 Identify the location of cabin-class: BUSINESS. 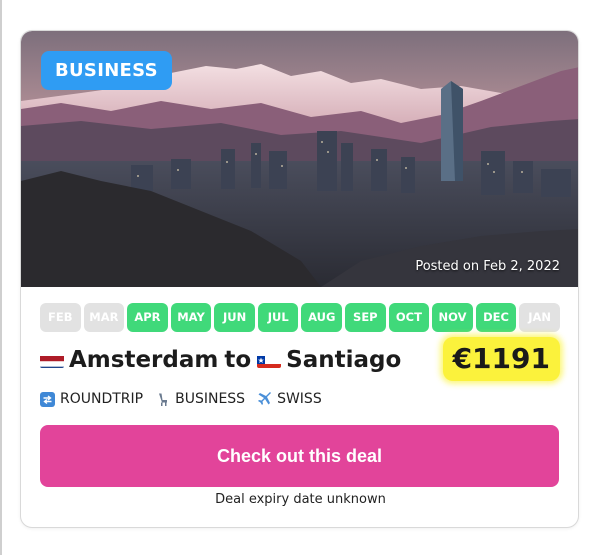
(200, 399).